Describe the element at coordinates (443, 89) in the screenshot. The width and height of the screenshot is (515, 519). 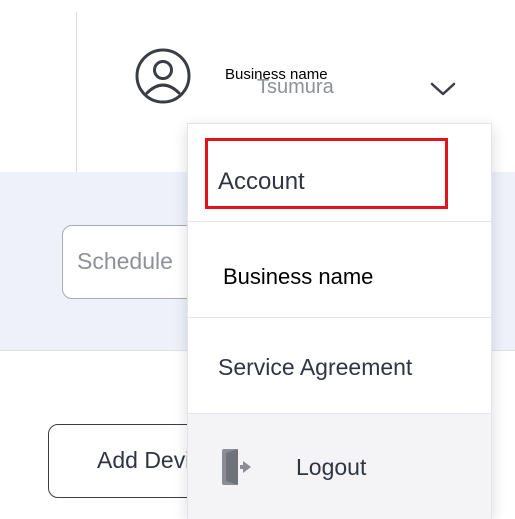
I see `chevron-down-icon` at that location.